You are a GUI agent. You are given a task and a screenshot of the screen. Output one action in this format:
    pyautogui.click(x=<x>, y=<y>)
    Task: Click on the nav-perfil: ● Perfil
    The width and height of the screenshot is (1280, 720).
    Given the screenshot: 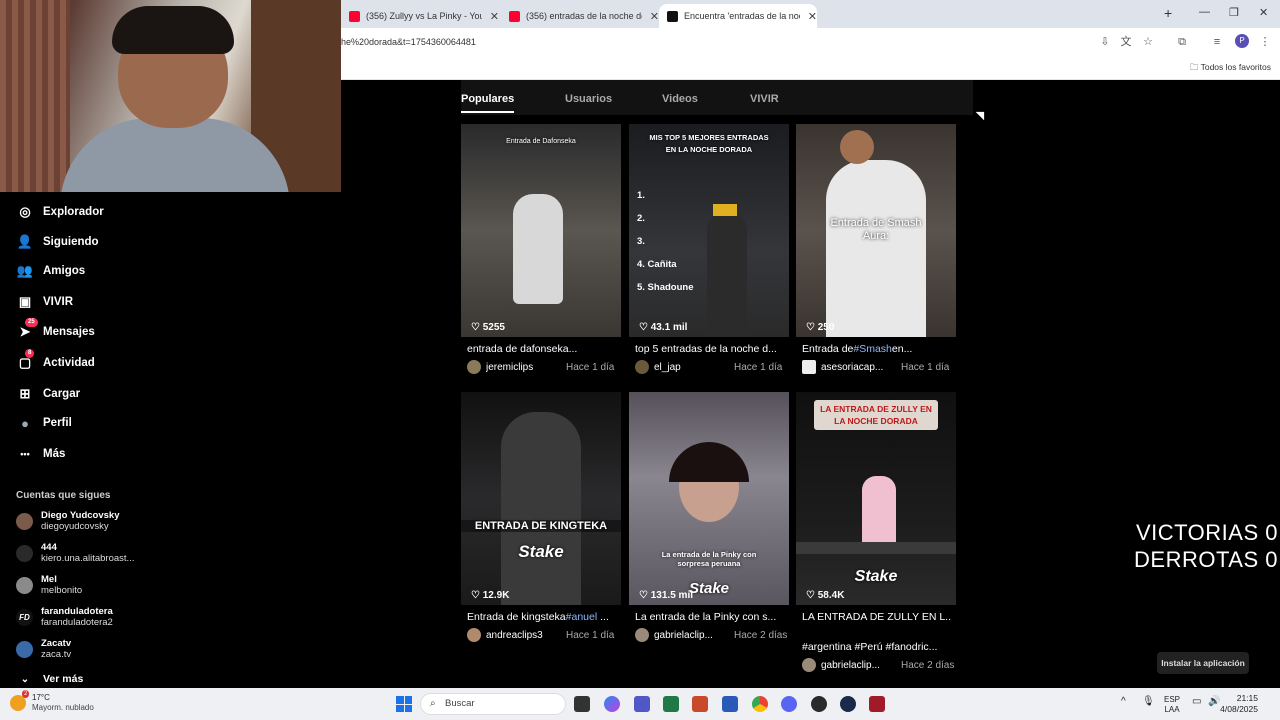 What is the action you would take?
    pyautogui.click(x=44, y=423)
    